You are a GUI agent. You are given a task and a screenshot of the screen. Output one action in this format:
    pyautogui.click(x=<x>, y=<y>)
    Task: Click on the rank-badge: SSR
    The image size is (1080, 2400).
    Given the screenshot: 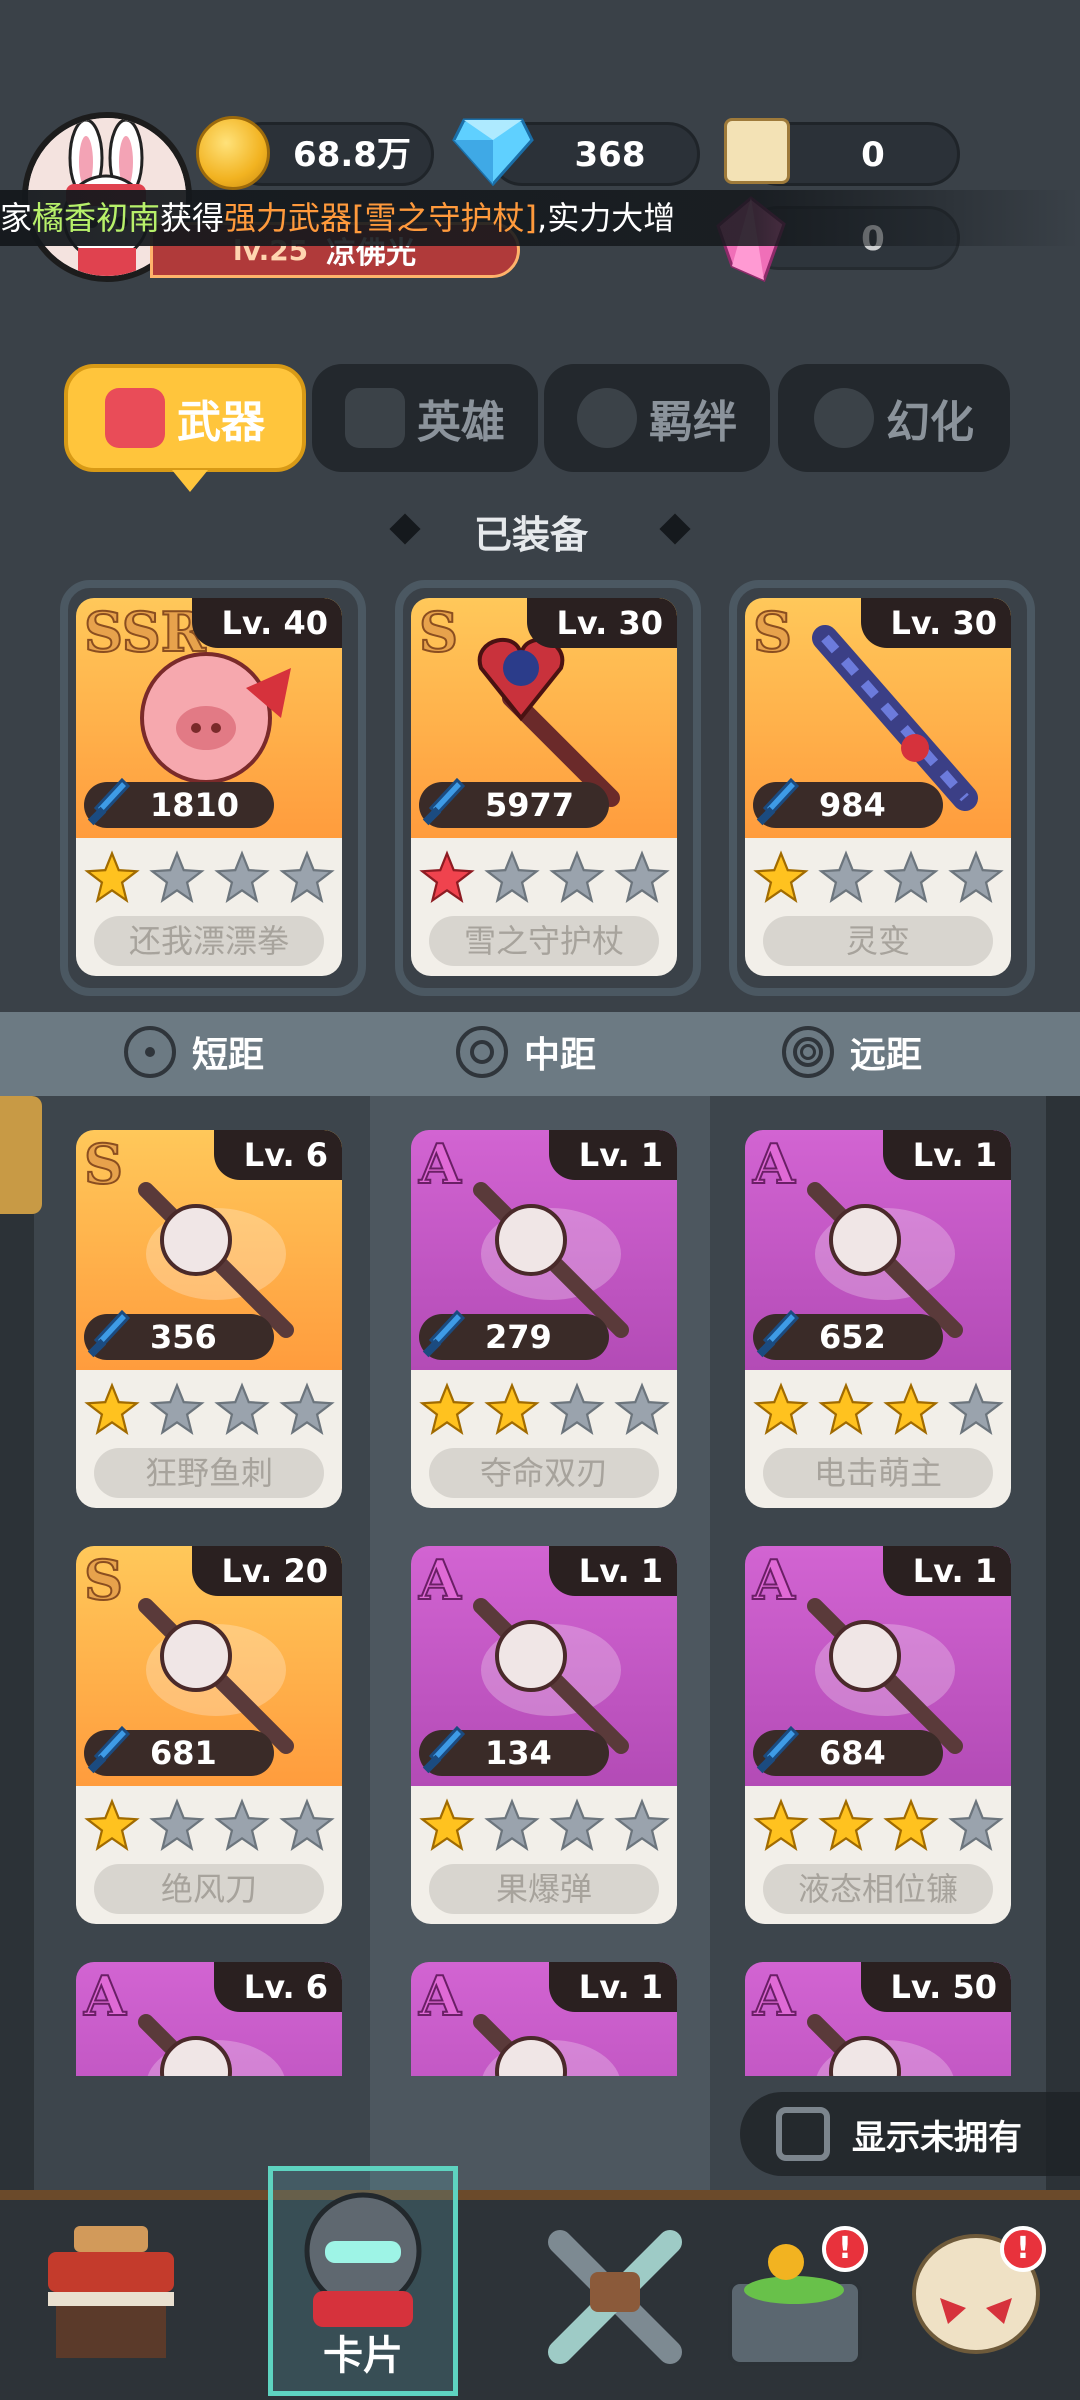 What is the action you would take?
    pyautogui.click(x=145, y=632)
    